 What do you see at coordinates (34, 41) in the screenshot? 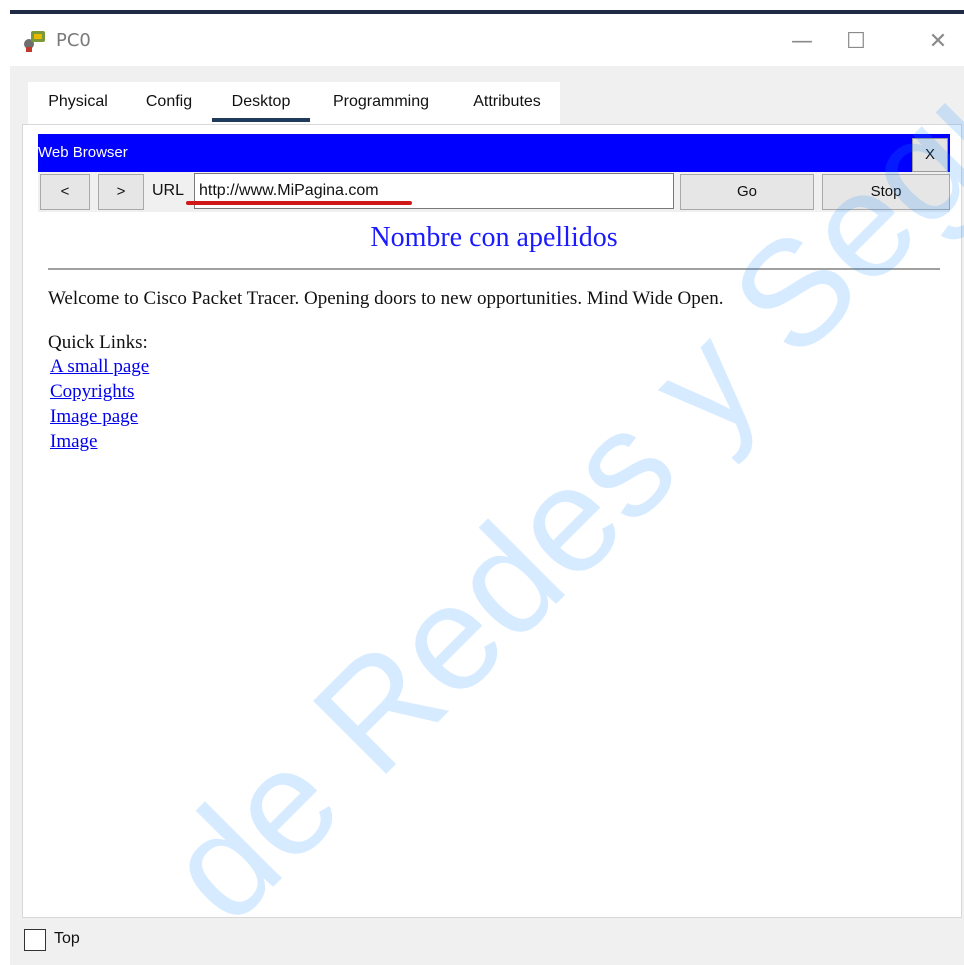
I see `pc-app-icon` at bounding box center [34, 41].